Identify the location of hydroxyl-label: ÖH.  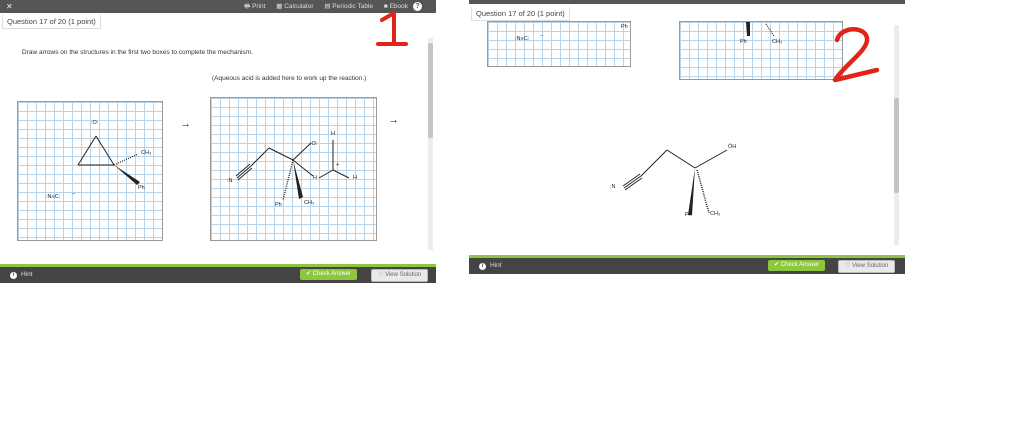
(732, 147).